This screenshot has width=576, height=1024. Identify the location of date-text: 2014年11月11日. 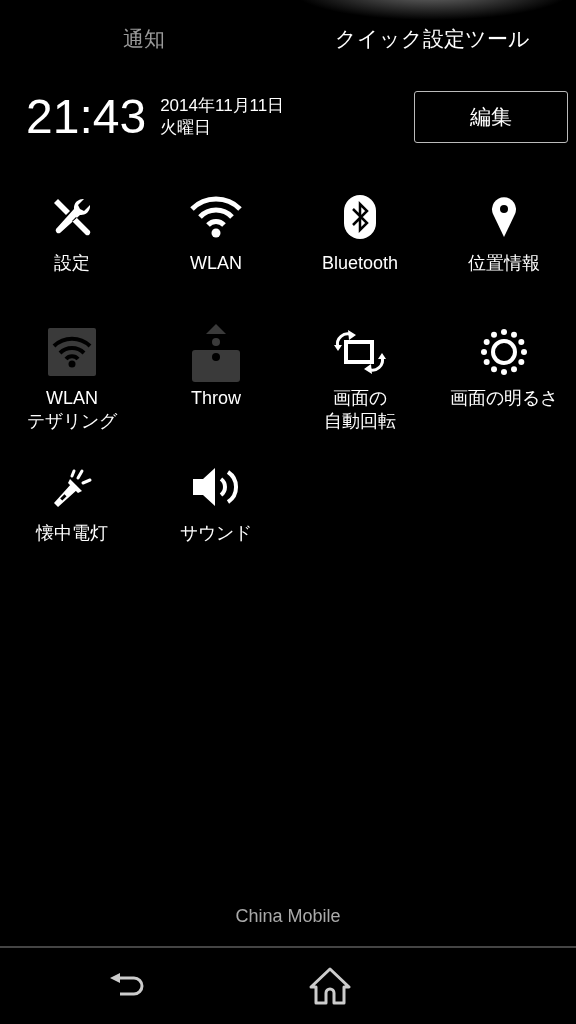
(222, 106).